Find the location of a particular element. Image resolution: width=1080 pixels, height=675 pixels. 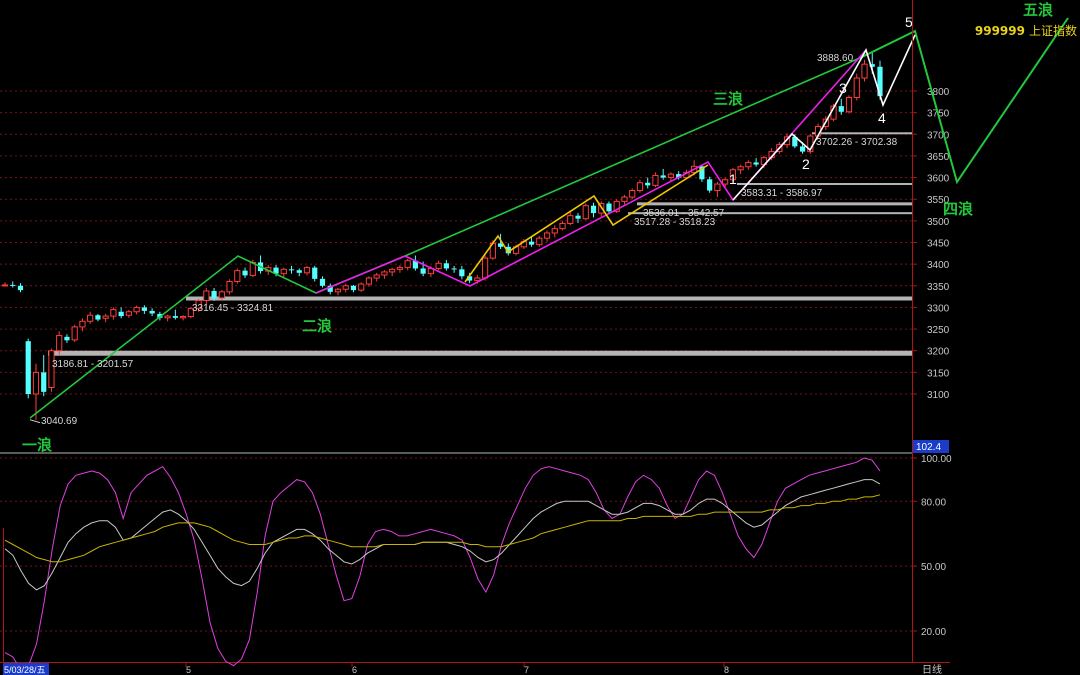

price-tick-label: 3300 is located at coordinates (938, 308).